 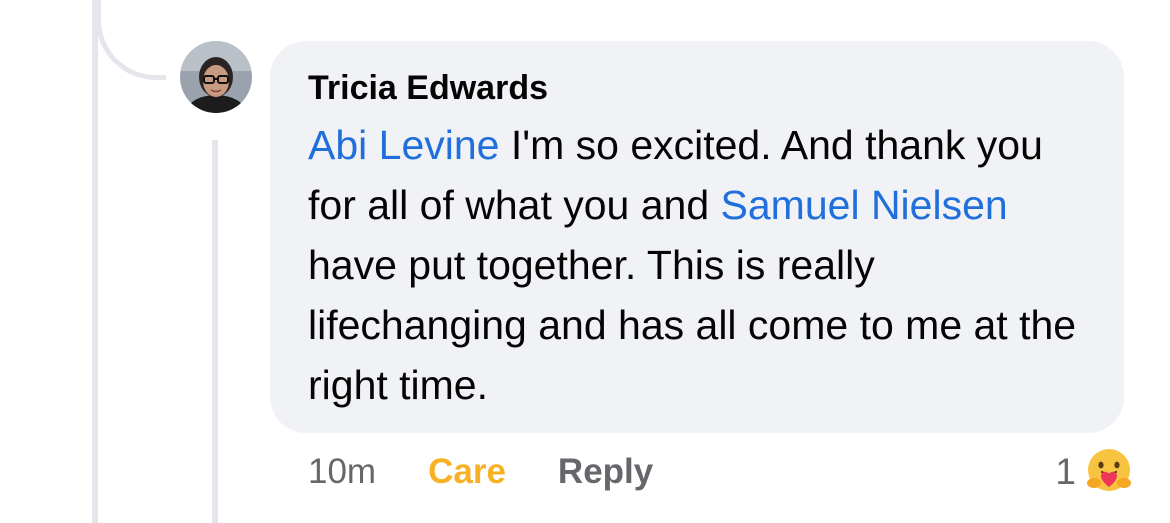 What do you see at coordinates (605, 472) in the screenshot?
I see `reply-button: Reply` at bounding box center [605, 472].